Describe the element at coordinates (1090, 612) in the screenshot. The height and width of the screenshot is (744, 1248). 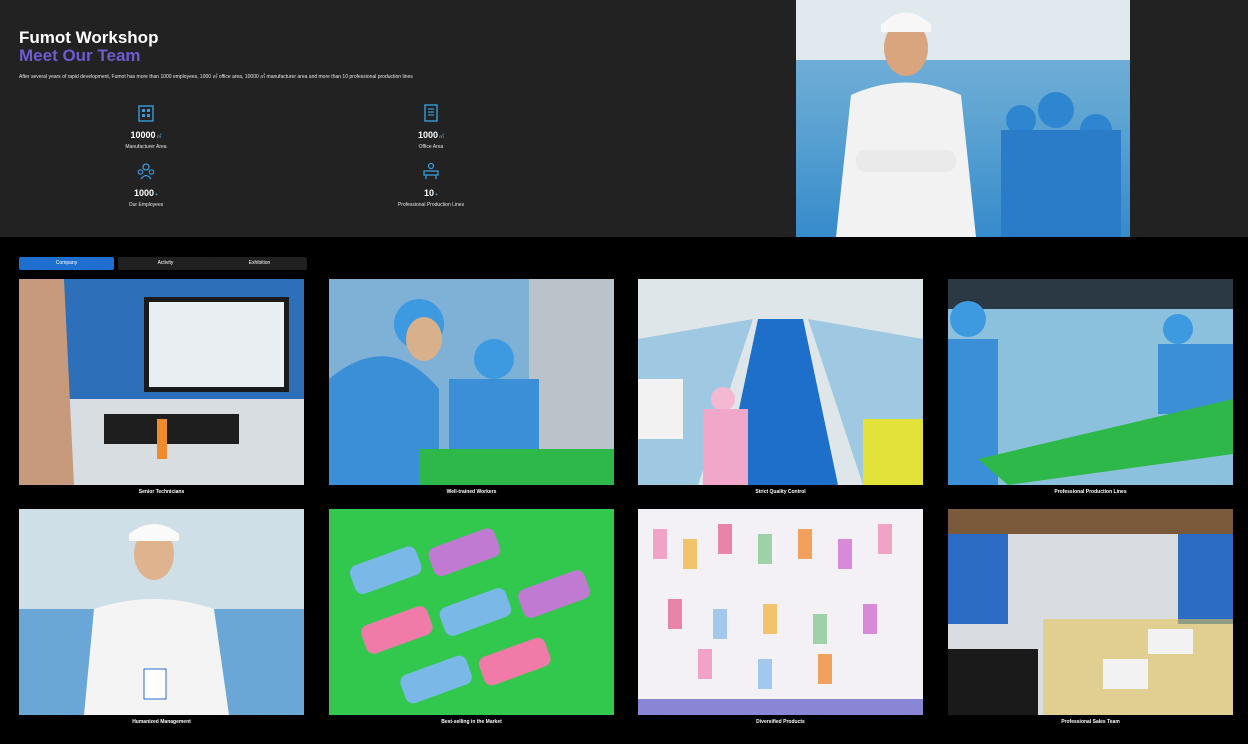
I see `professional-sales-team-photo` at that location.